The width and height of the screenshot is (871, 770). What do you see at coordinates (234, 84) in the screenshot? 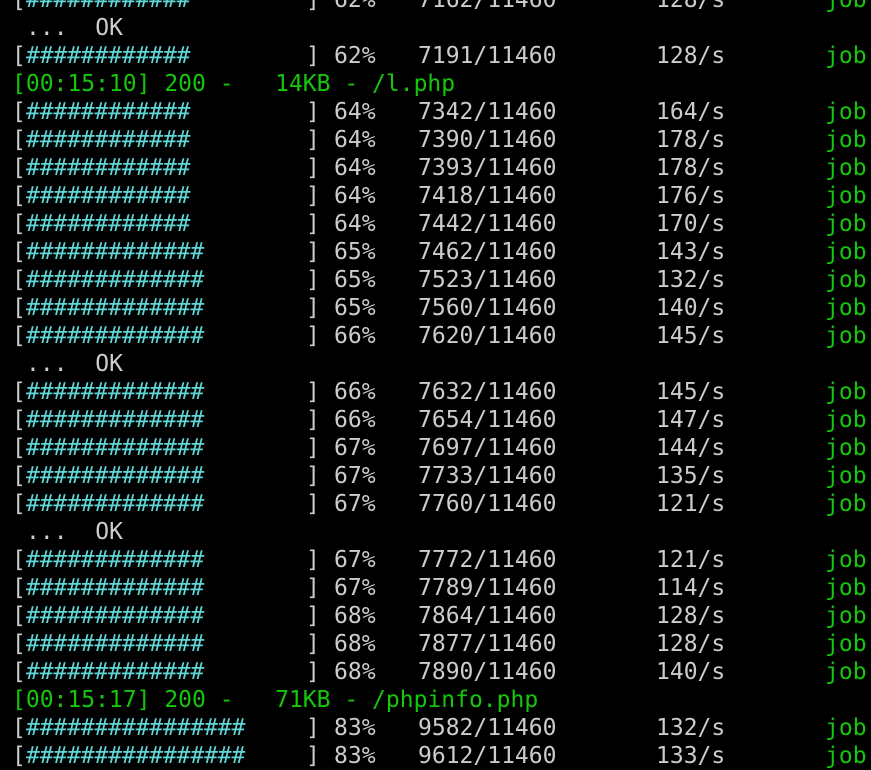
I see `found-result-text: [00:15:10] 200 - 14KB - /l.php` at bounding box center [234, 84].